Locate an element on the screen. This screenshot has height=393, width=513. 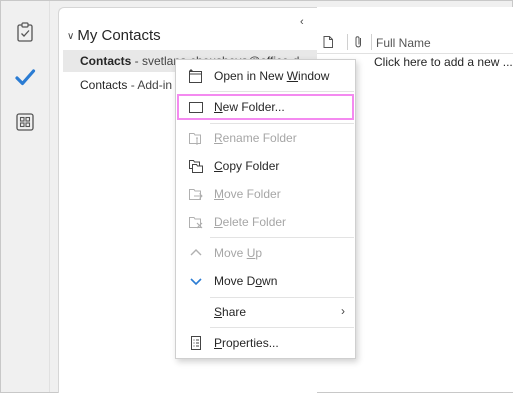
folder-account: - Add-in is located at coordinates (150, 85).